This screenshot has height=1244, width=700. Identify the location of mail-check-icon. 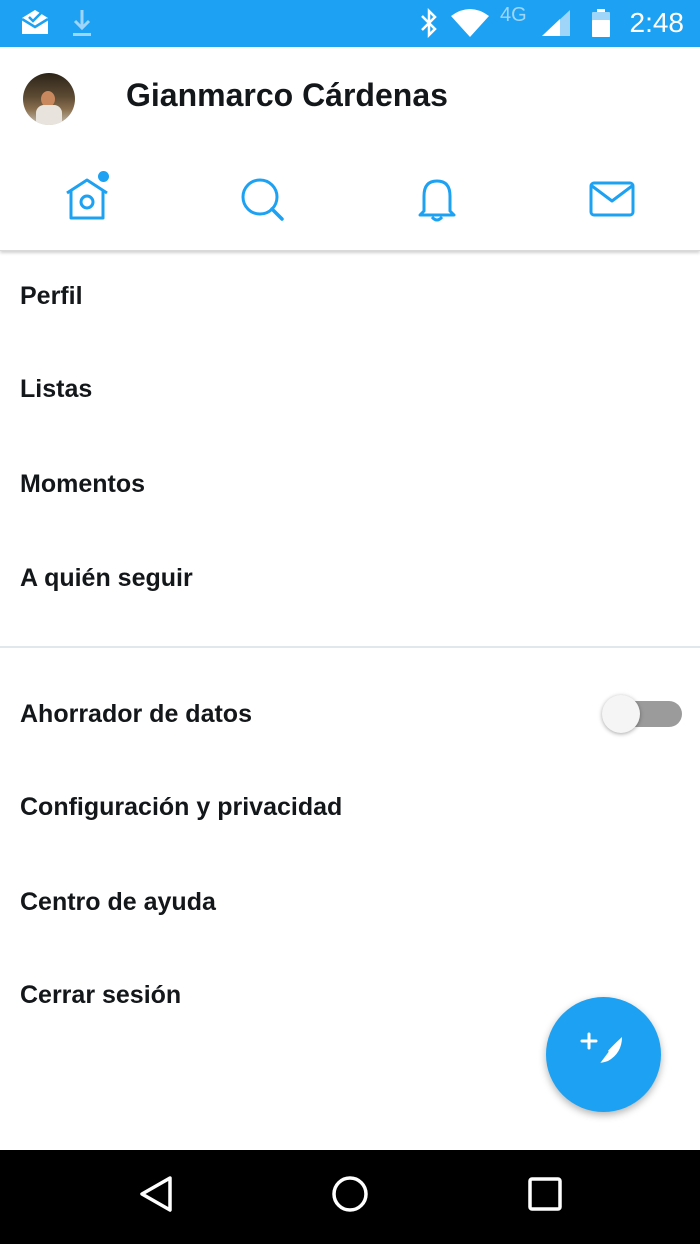
(35, 24).